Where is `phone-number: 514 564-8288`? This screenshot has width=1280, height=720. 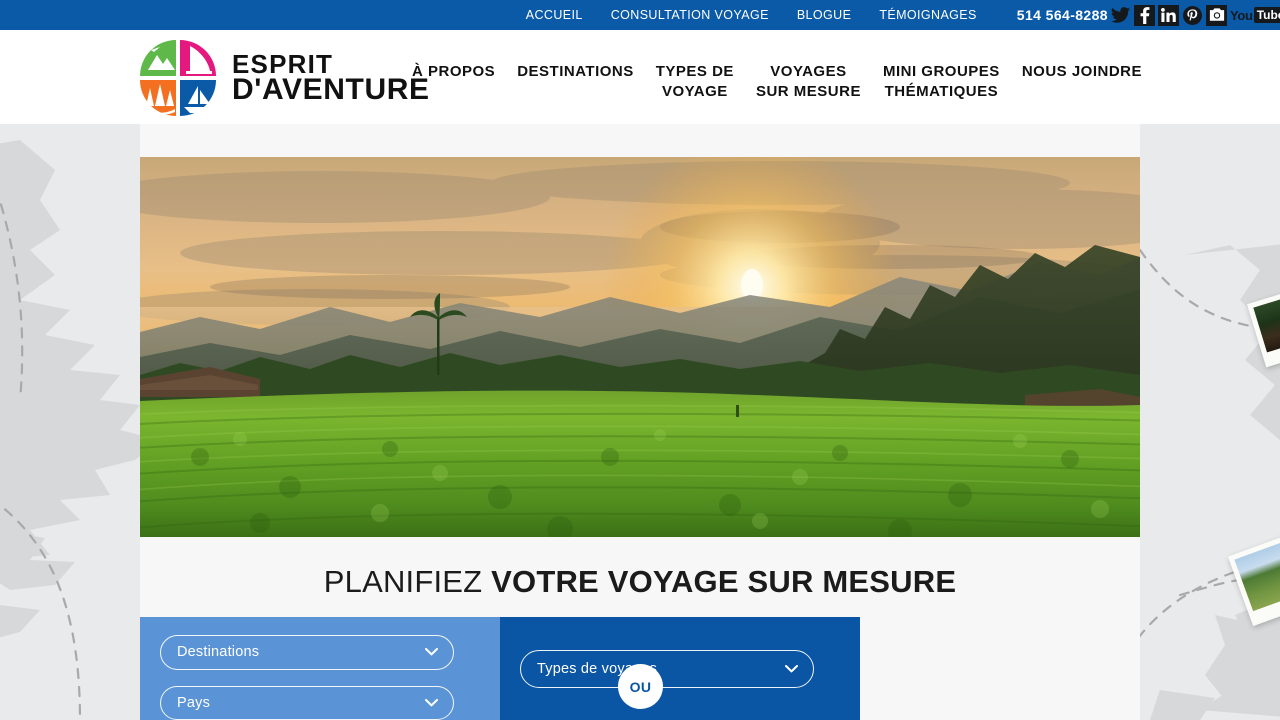
phone-number: 514 564-8288 is located at coordinates (1062, 15).